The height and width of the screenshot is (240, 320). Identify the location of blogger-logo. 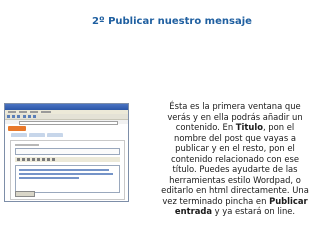
(17, 128).